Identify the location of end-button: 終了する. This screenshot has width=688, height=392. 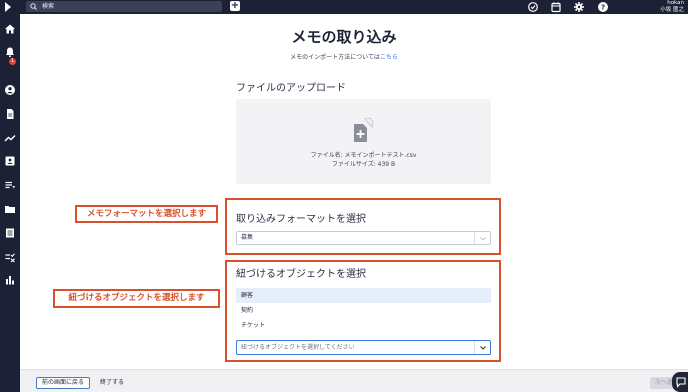
(112, 383).